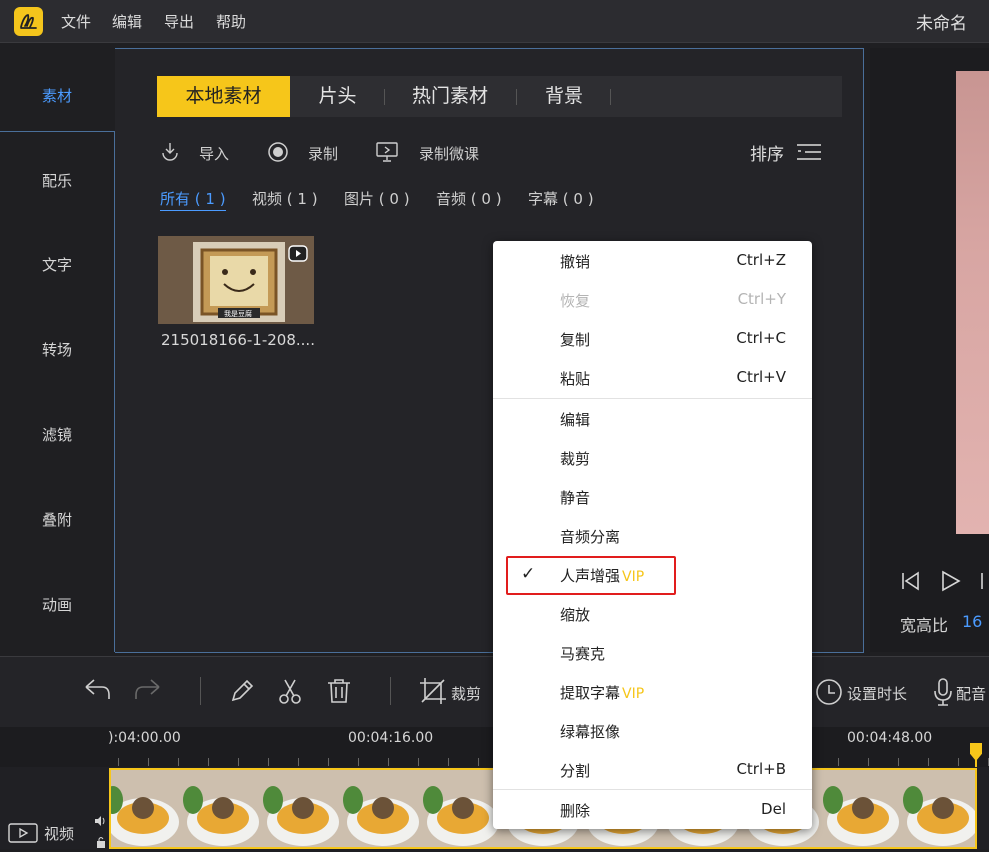 Image resolution: width=989 pixels, height=852 pixels. I want to click on sidebar-divider, so click(57, 131).